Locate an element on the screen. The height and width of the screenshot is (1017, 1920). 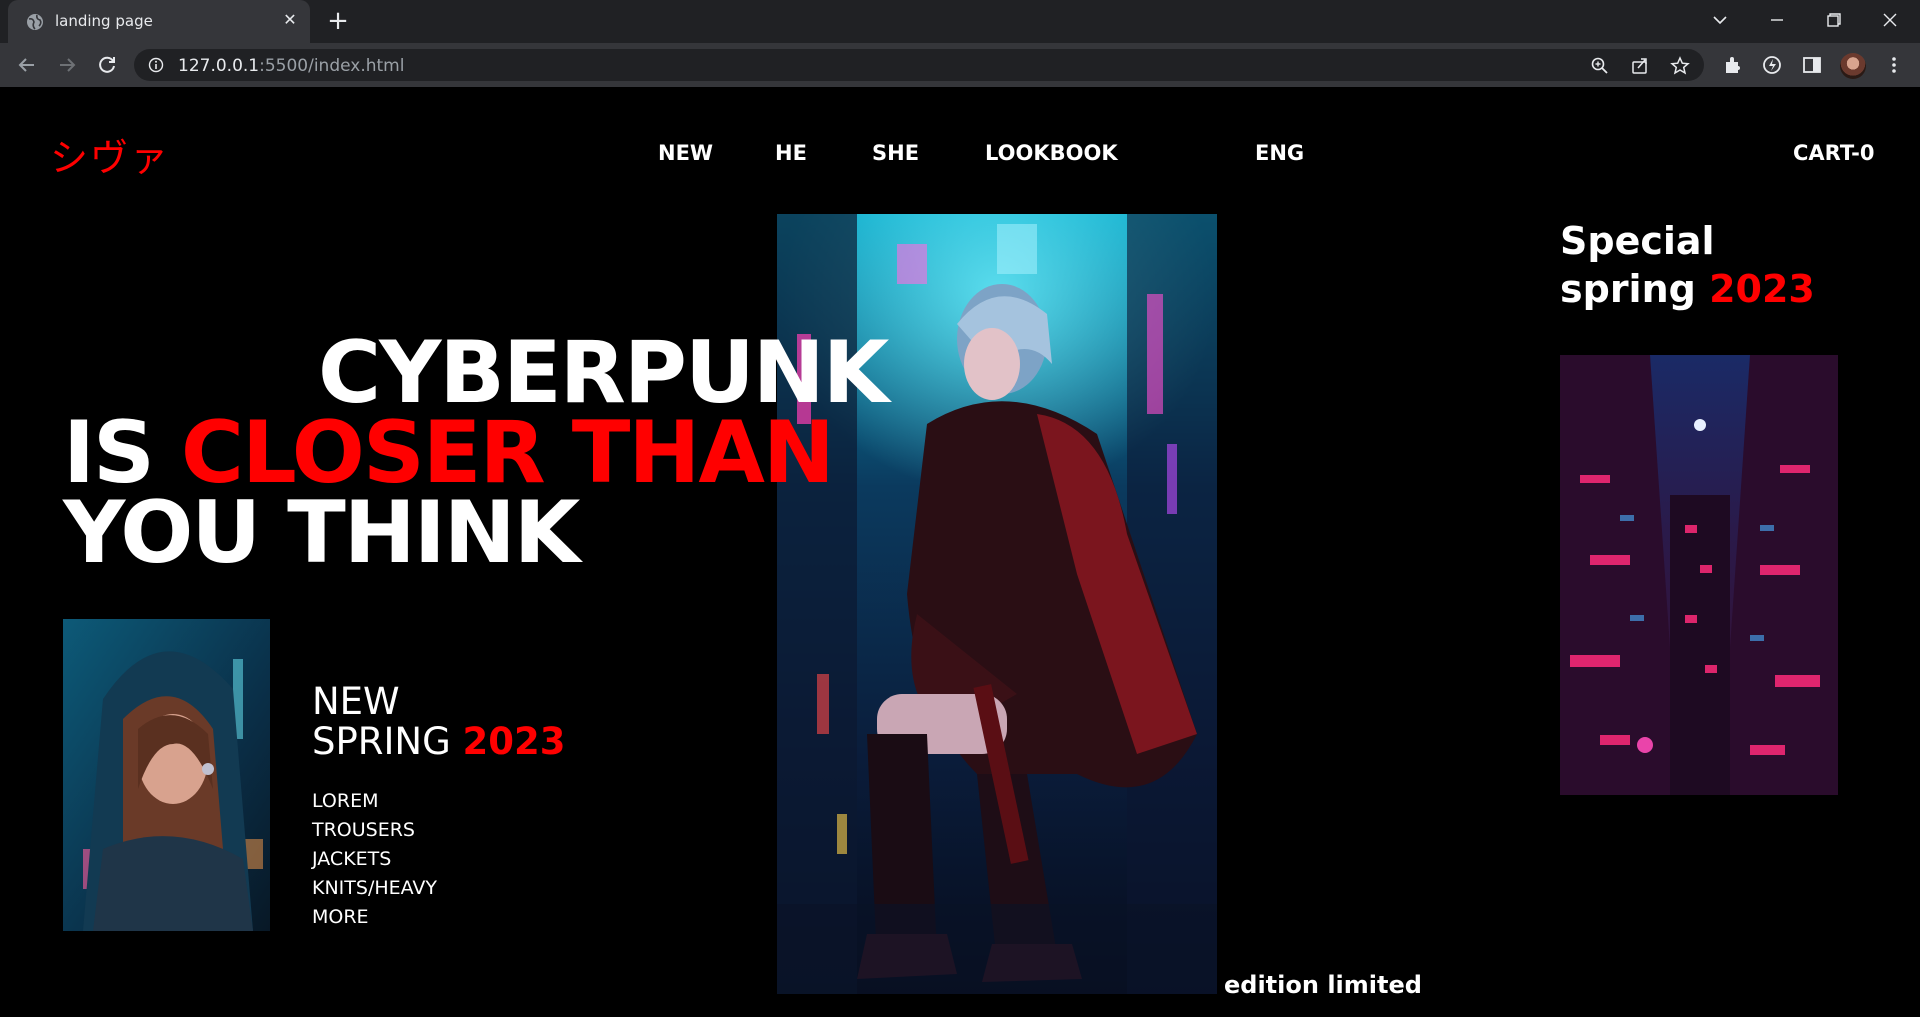
reload-icon is located at coordinates (107, 65).